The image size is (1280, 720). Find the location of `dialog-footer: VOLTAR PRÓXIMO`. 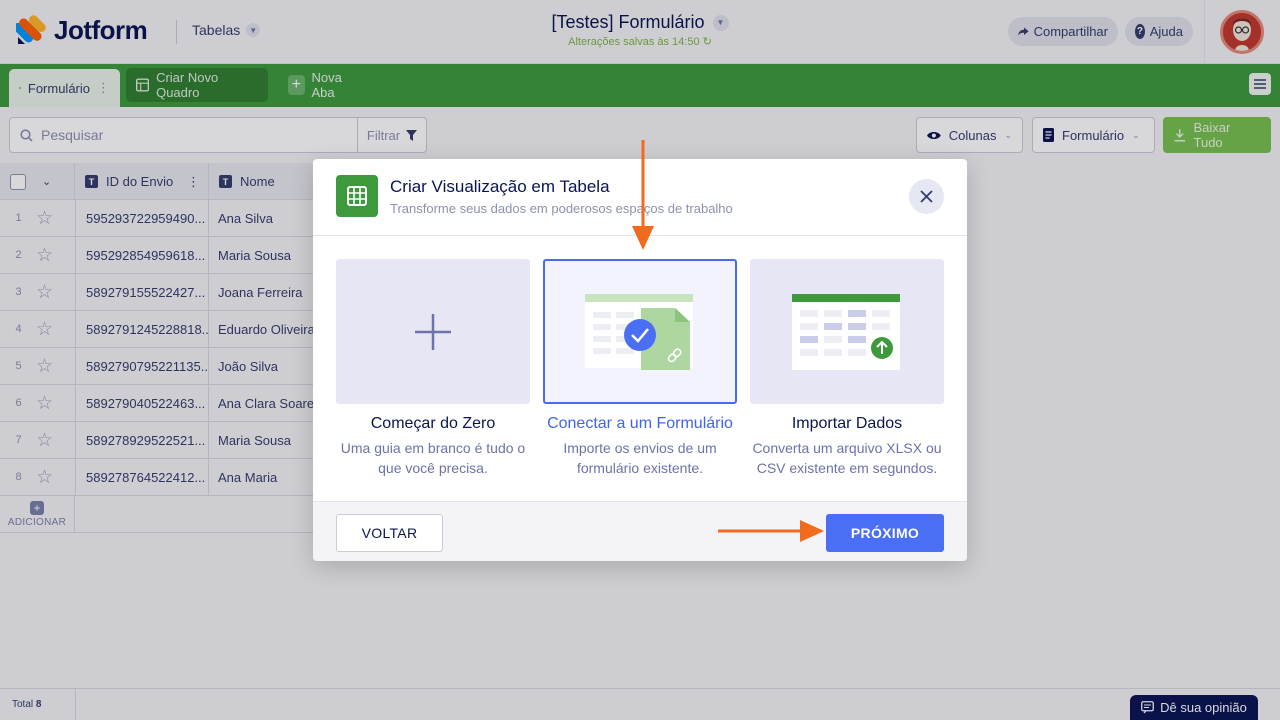

dialog-footer: VOLTAR PRÓXIMO is located at coordinates (640, 531).